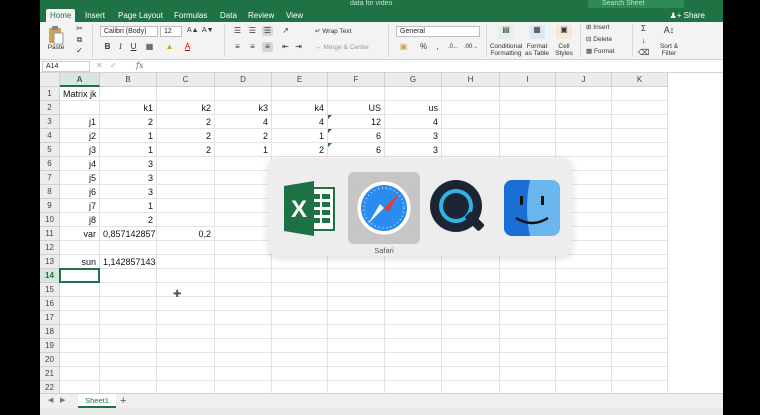 This screenshot has width=760, height=415. Describe the element at coordinates (564, 32) in the screenshot. I see `cell-styles-icon: ▣` at that location.